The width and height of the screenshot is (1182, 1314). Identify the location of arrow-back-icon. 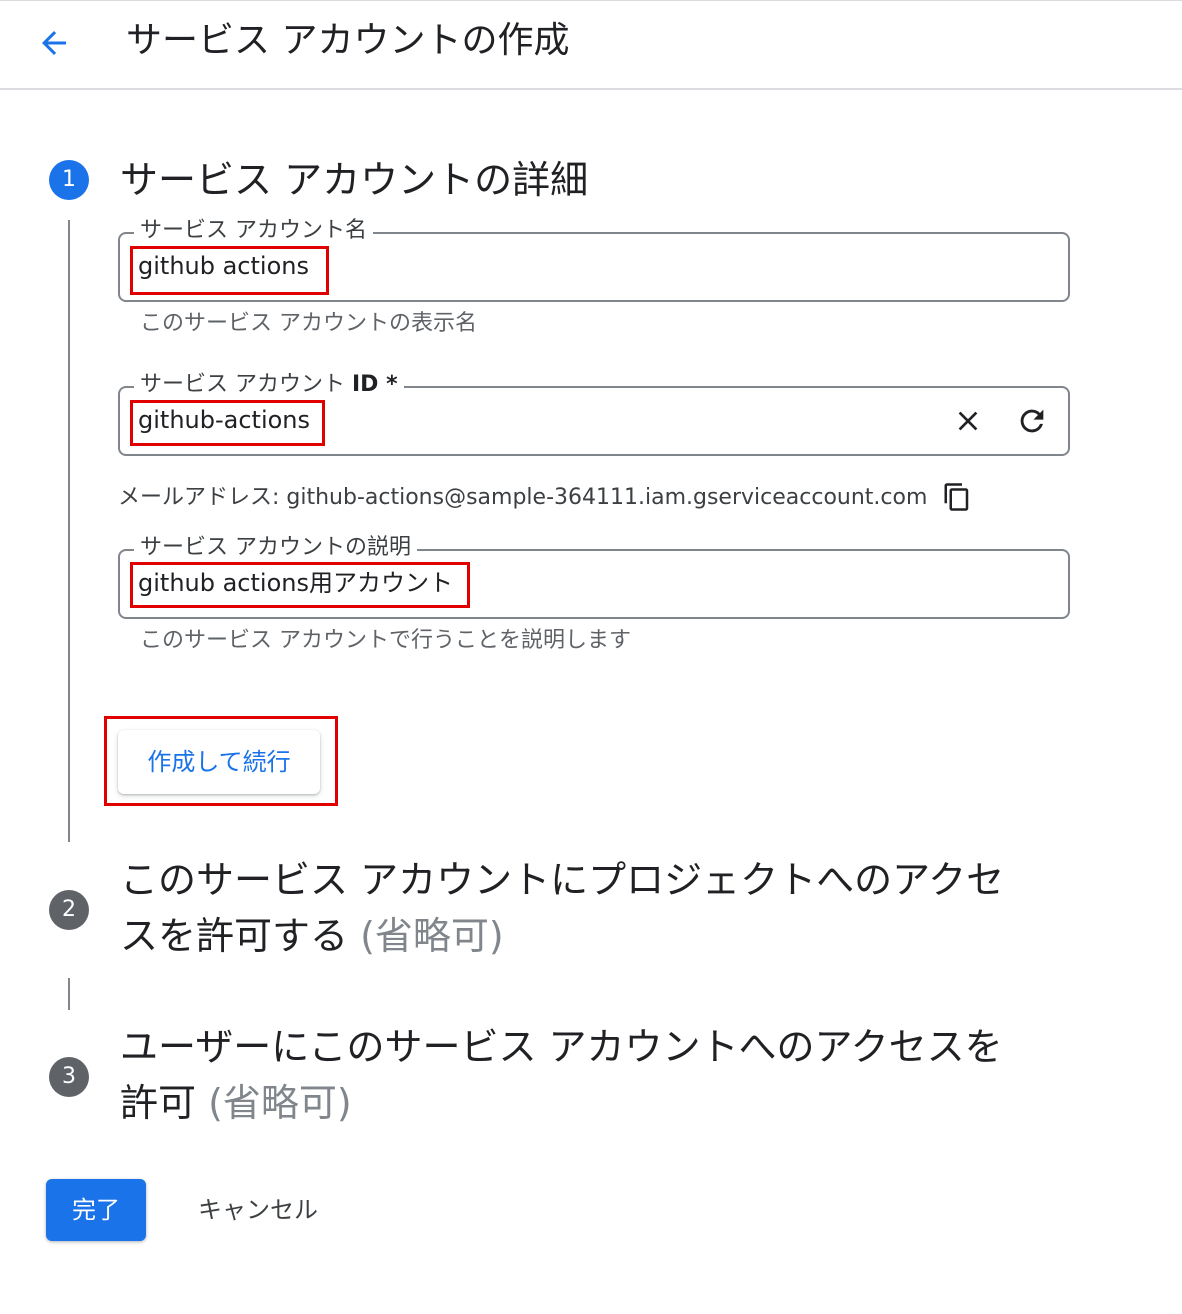
(54, 43).